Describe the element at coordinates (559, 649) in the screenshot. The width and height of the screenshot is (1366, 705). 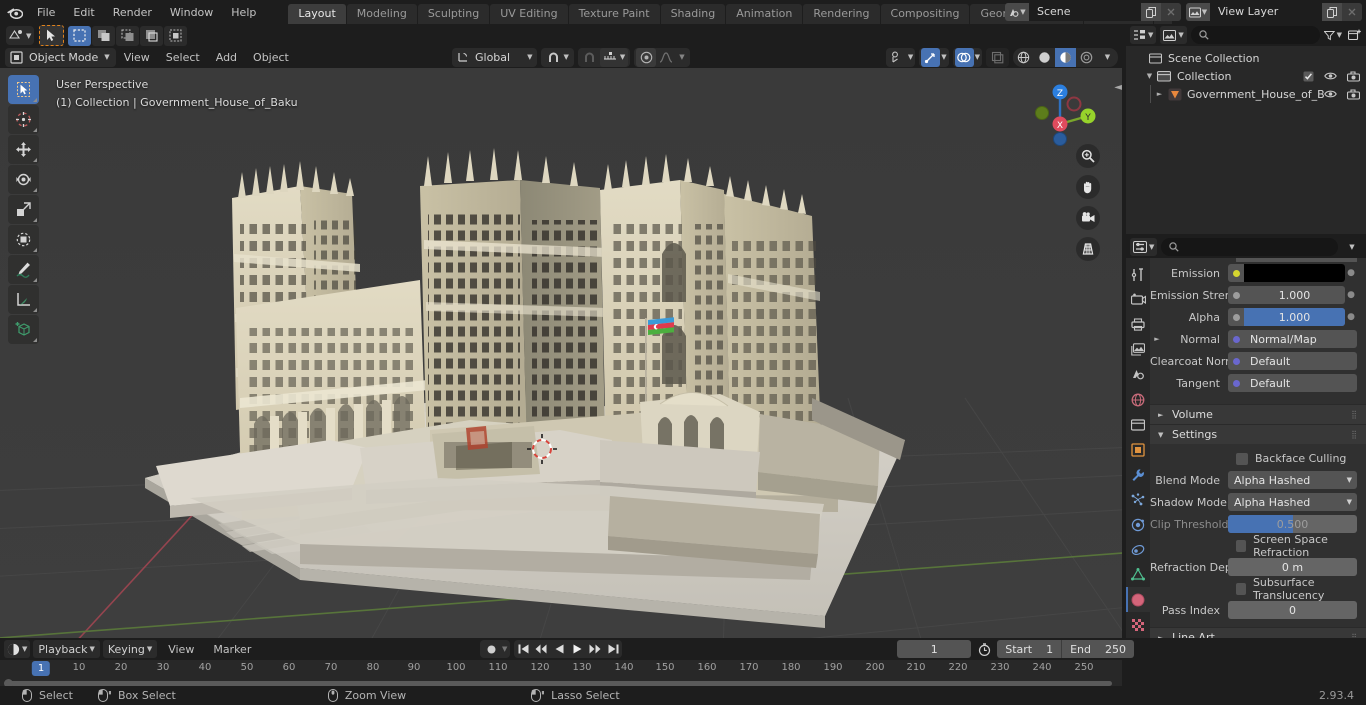
I see `play-reverse-icon` at that location.